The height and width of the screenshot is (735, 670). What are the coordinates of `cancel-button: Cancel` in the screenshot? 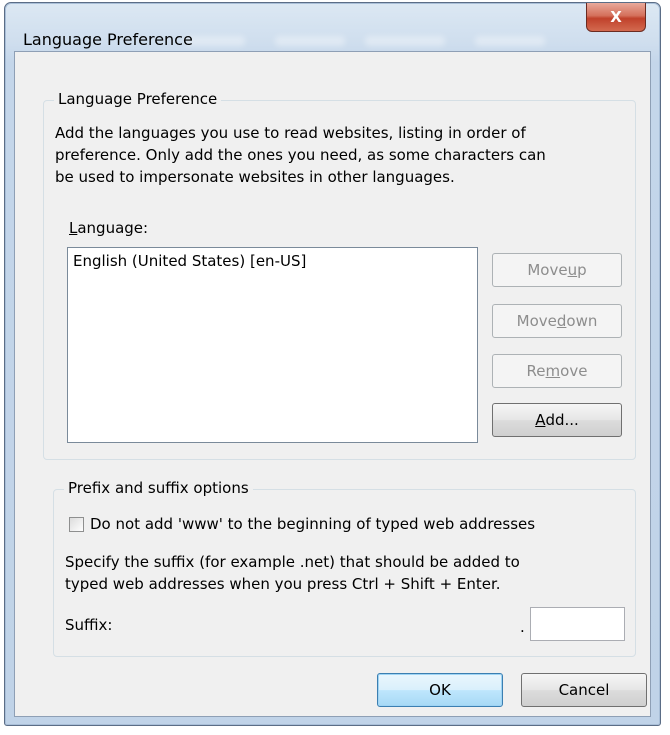 It's located at (584, 690).